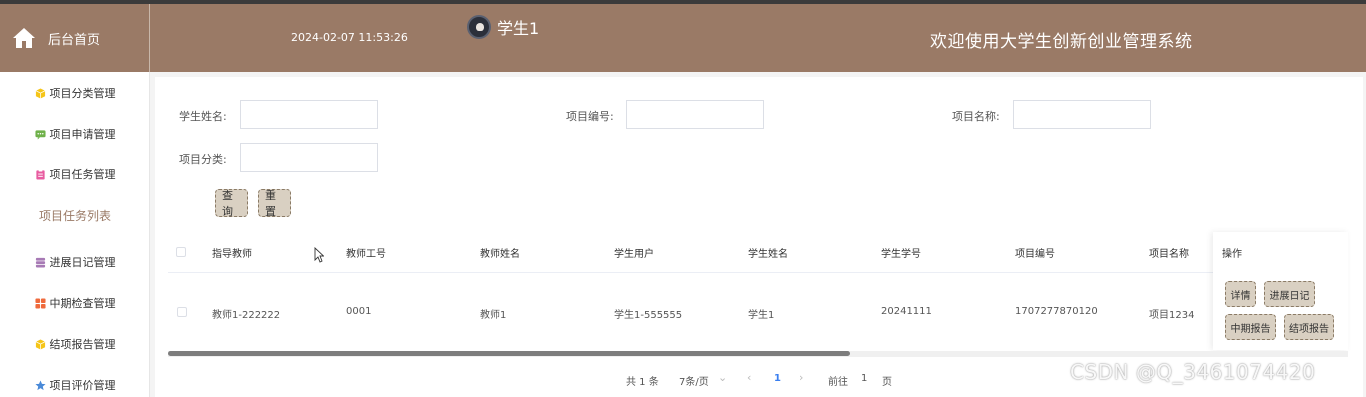 This screenshot has height=397, width=1366. Describe the element at coordinates (976, 116) in the screenshot. I see `project-name-label: 项目名称:` at that location.